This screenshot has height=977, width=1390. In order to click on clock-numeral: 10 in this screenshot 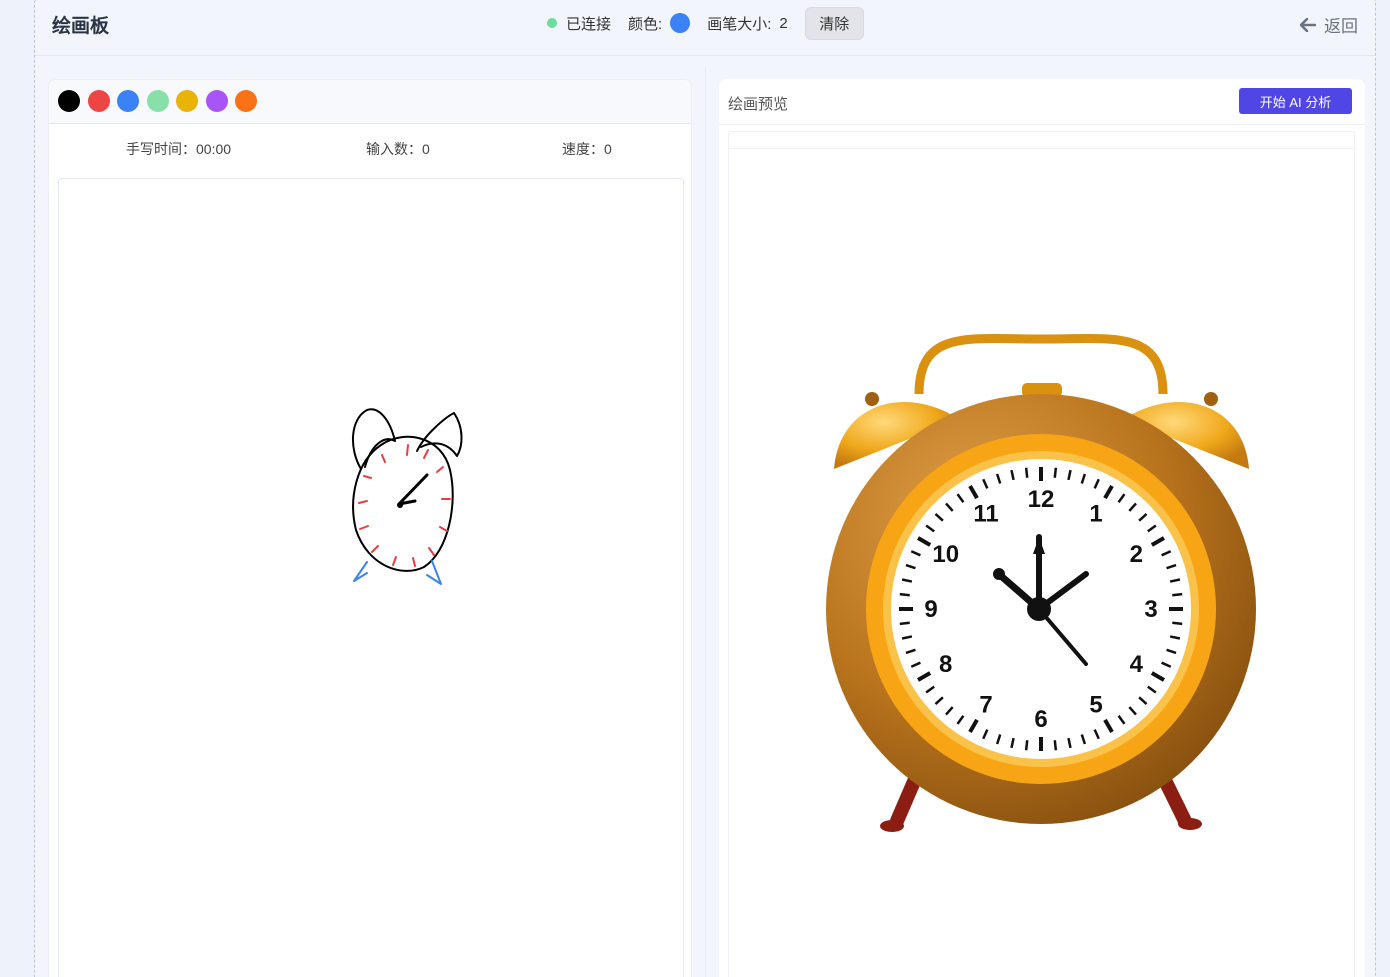, I will do `click(945, 554)`.